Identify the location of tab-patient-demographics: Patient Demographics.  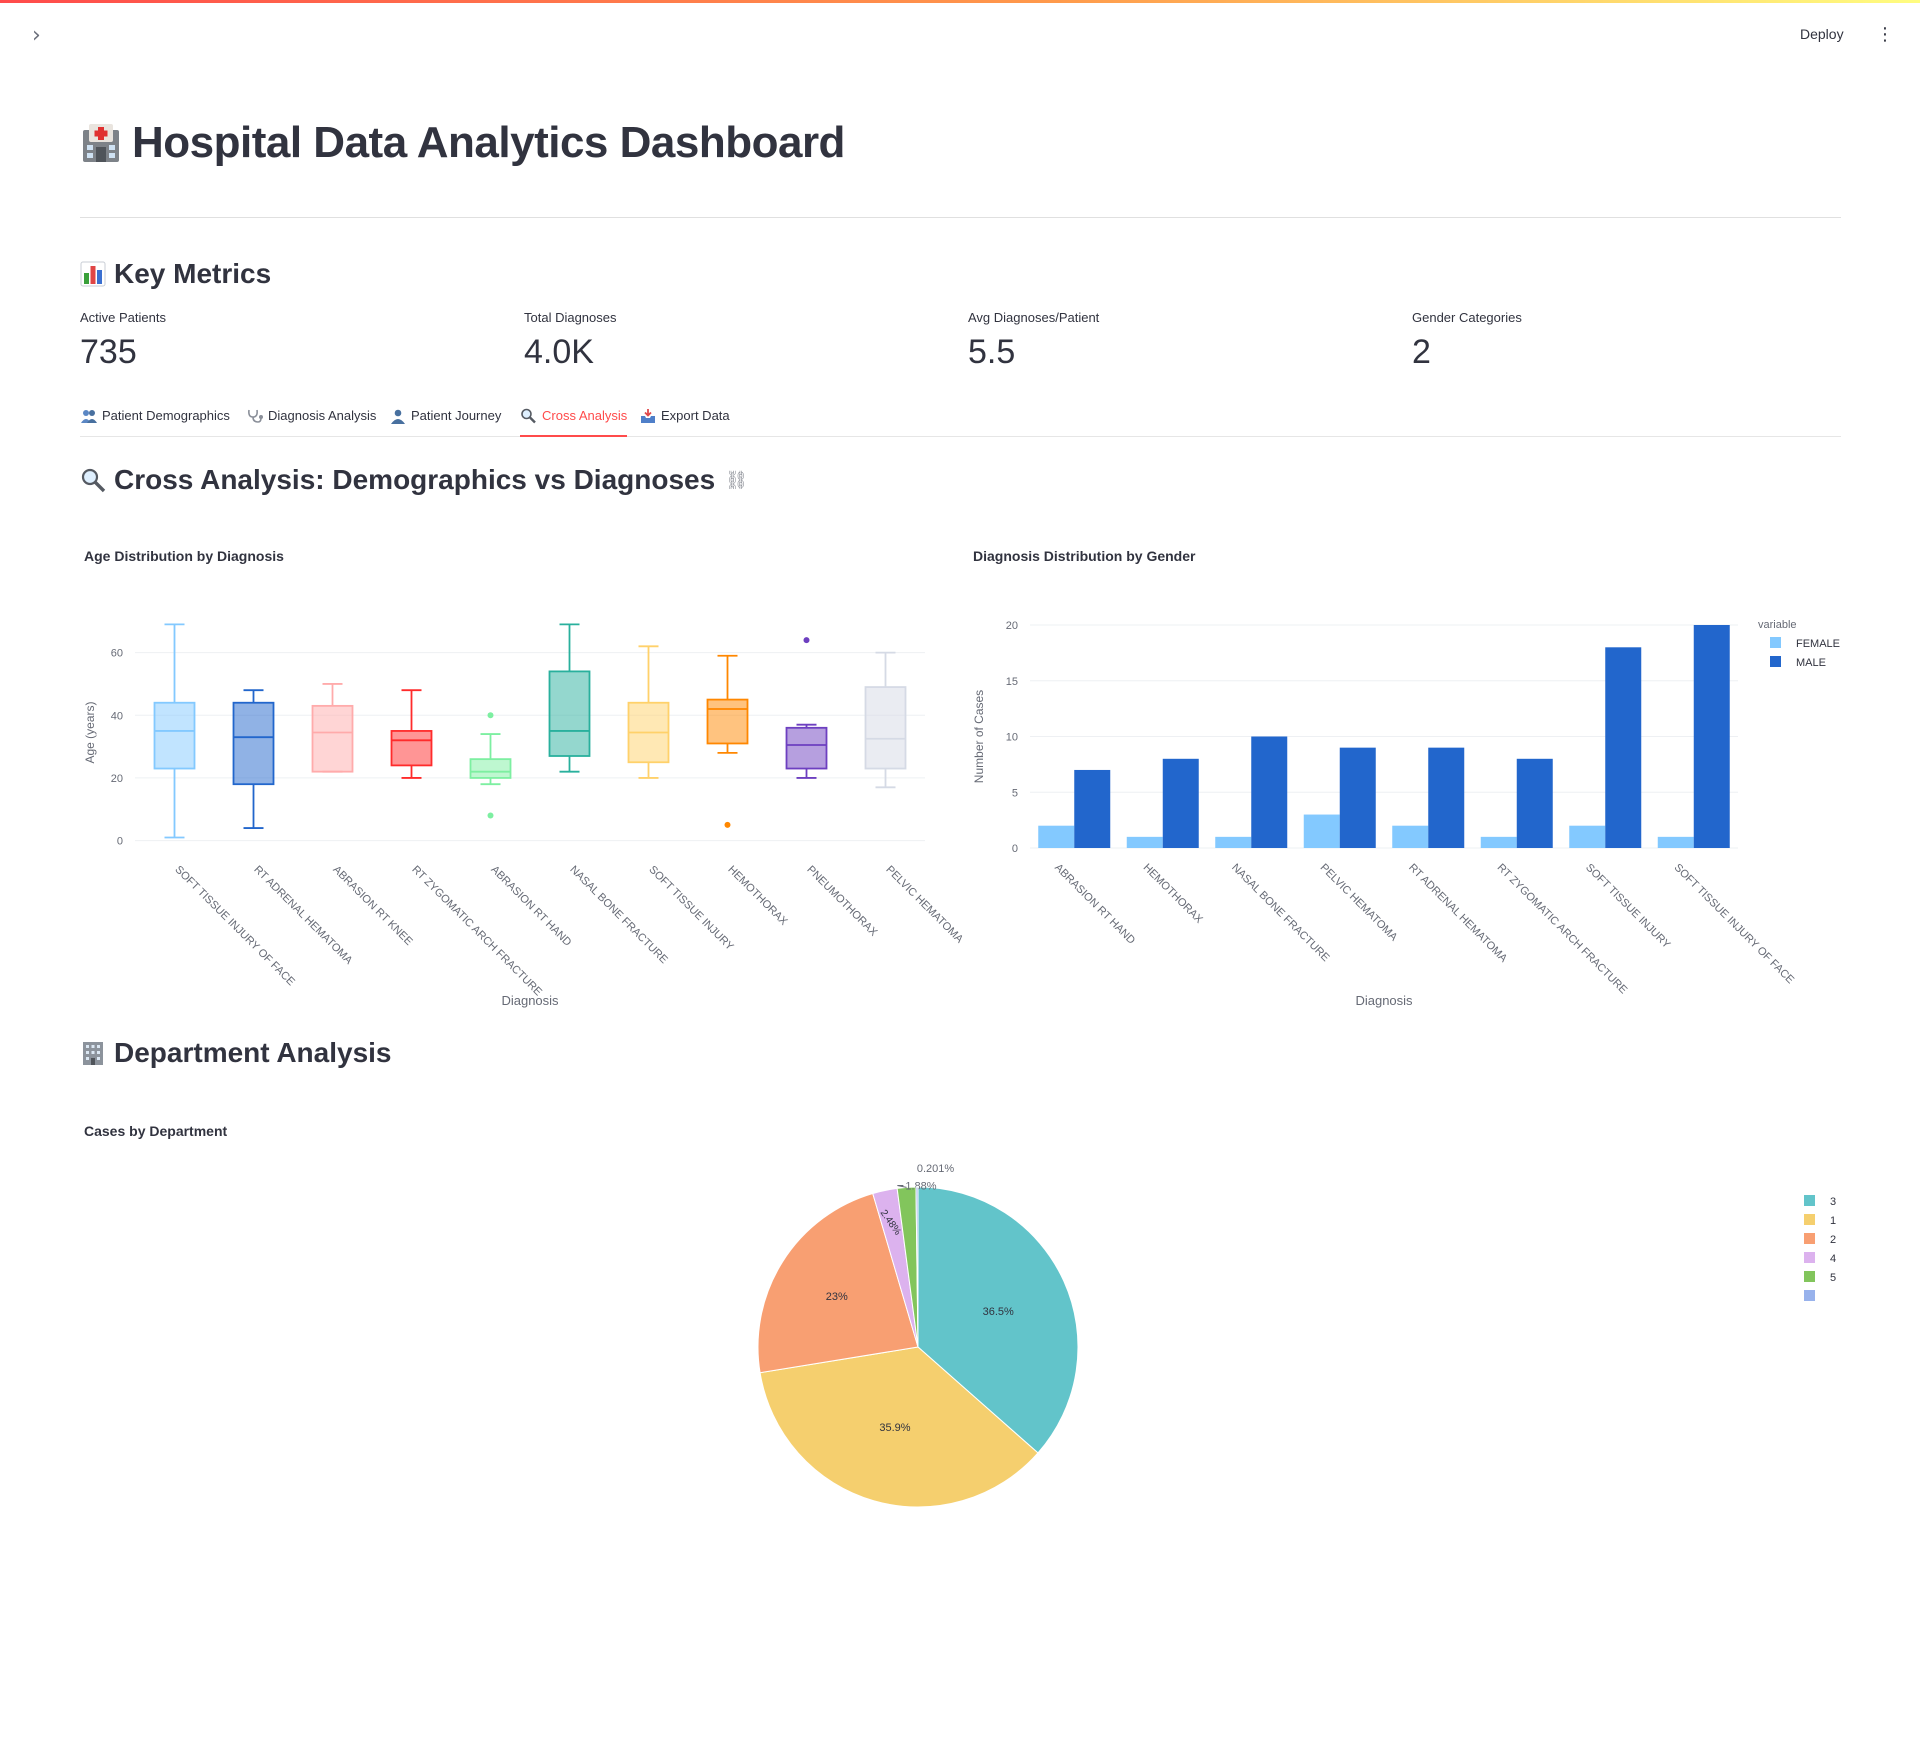
(155, 421).